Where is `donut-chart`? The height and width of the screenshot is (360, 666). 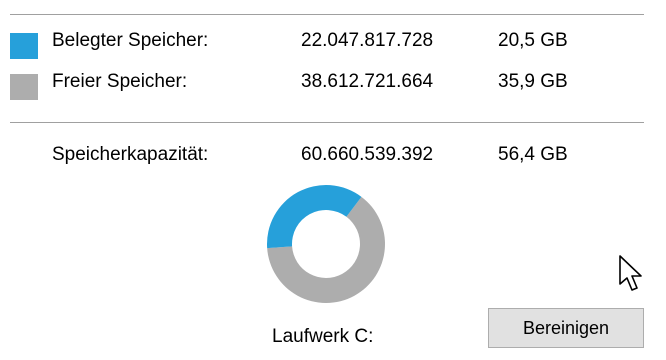 donut-chart is located at coordinates (326, 244).